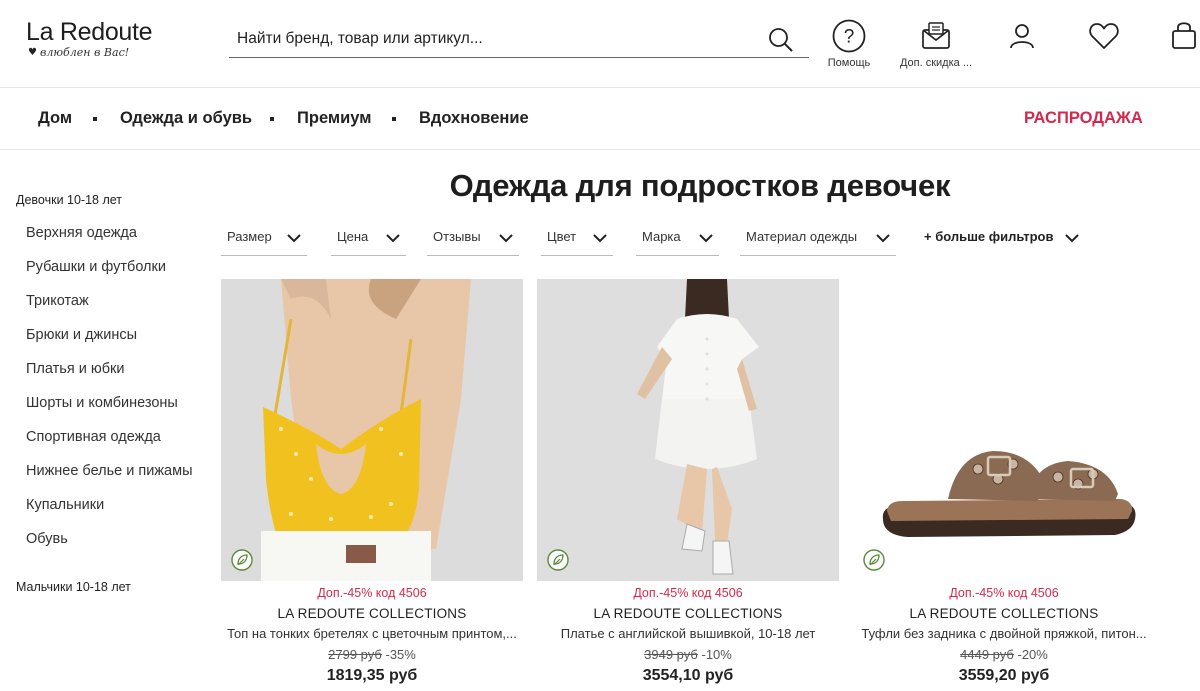 This screenshot has width=1200, height=691. I want to click on search-icon, so click(781, 40).